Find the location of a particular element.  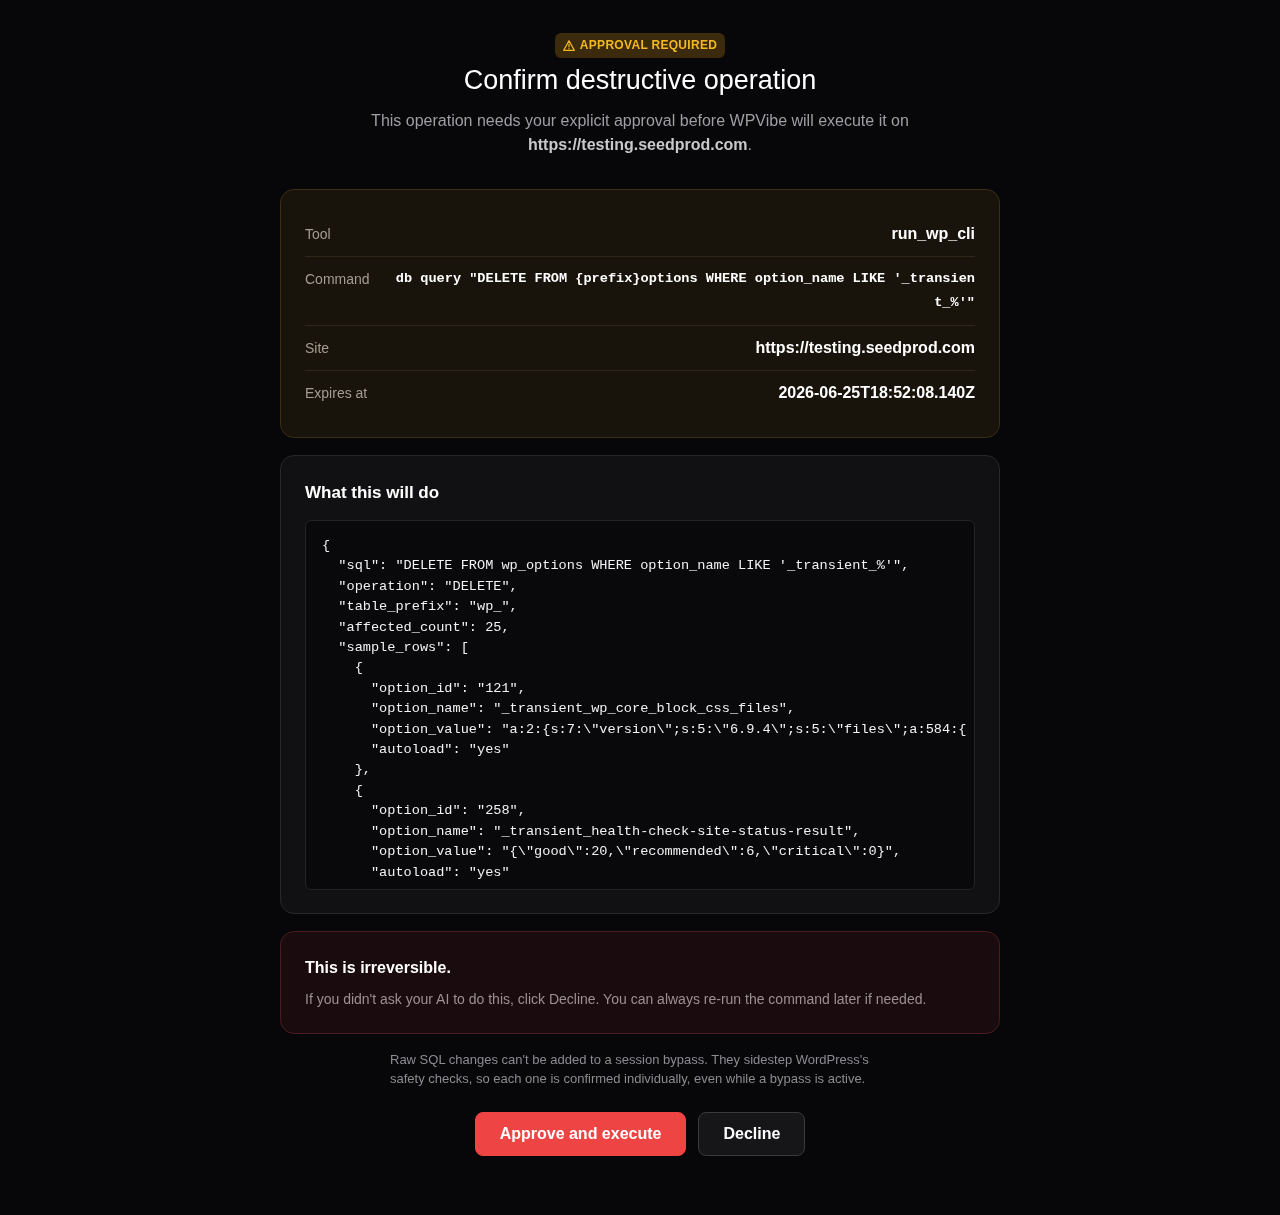

code-line: "table_prefix": "wp_", is located at coordinates (427, 607).